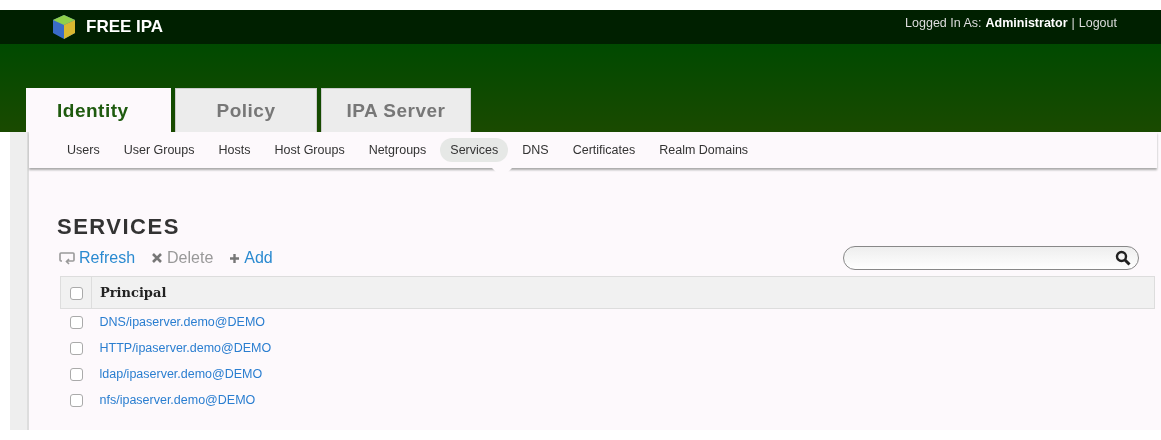 Image resolution: width=1161 pixels, height=440 pixels. Describe the element at coordinates (1026, 23) in the screenshot. I see `user-name: Administrator` at that location.